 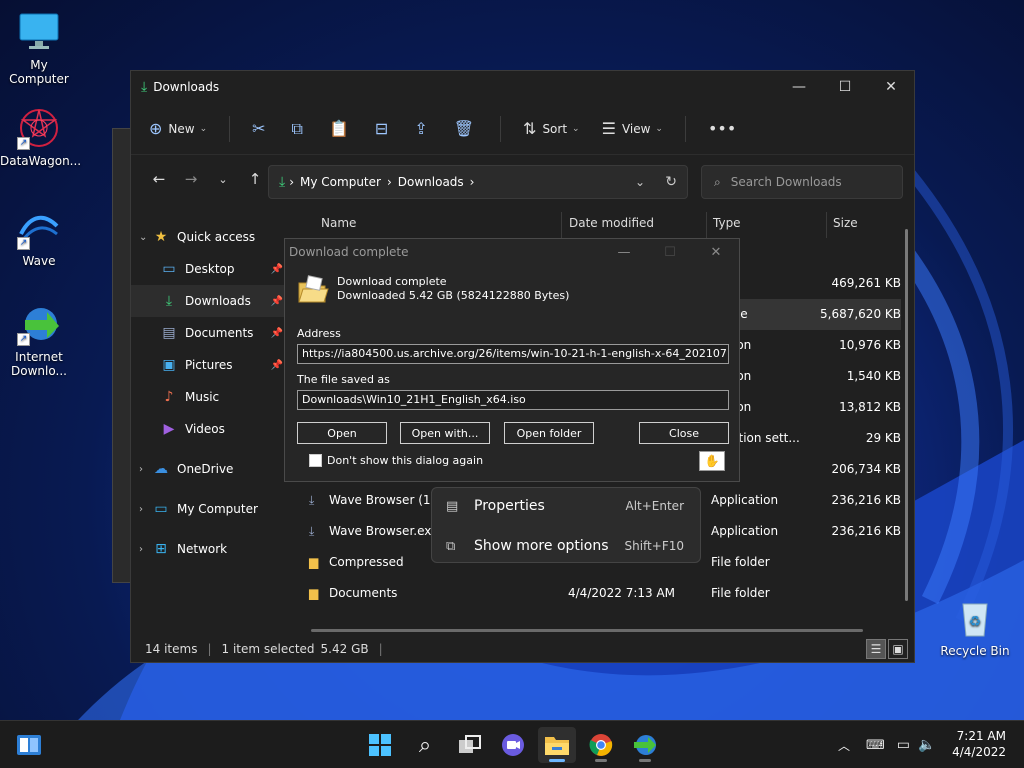 What do you see at coordinates (380, 745) in the screenshot?
I see `start-button` at bounding box center [380, 745].